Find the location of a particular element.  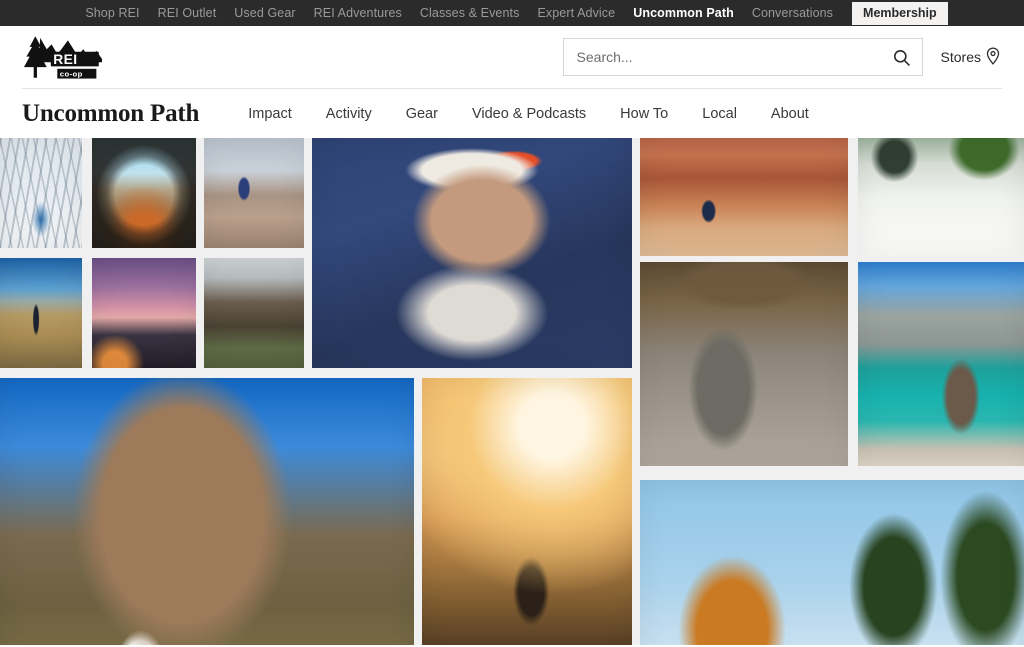

photo-frozen-beard-climber is located at coordinates (472, 253).